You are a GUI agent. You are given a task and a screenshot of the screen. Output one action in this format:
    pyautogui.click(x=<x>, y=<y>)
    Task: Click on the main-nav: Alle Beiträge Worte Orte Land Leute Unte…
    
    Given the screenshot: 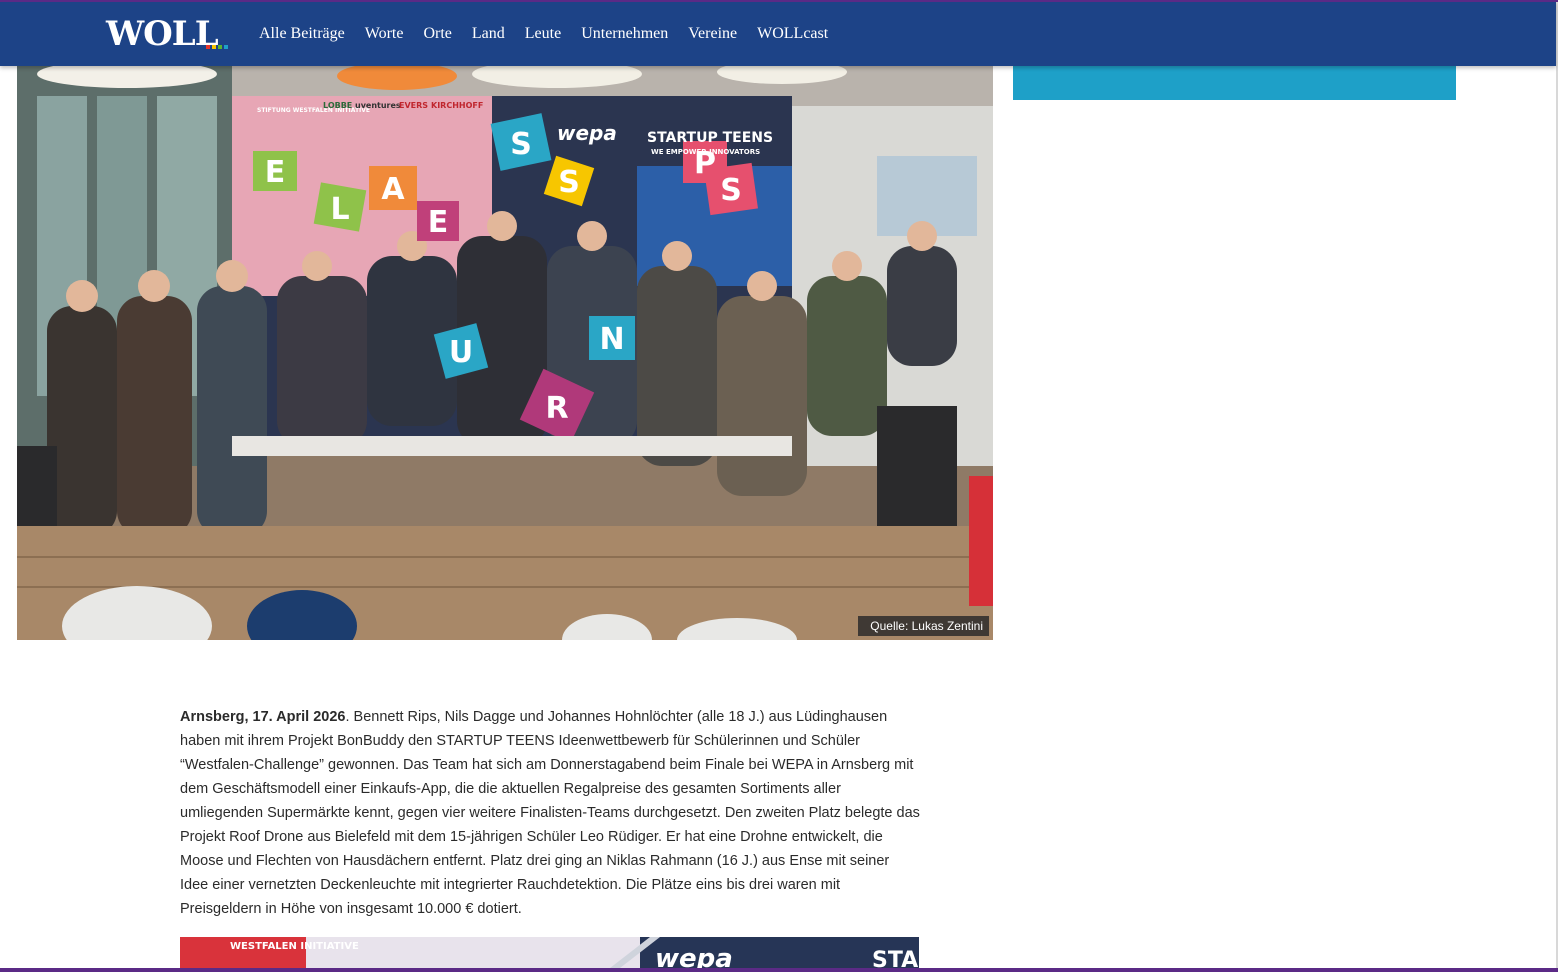 What is the action you would take?
    pyautogui.click(x=553, y=34)
    